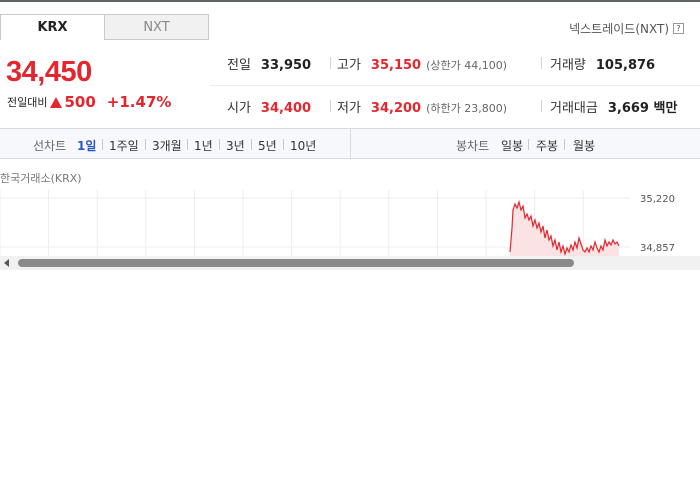 This screenshot has height=490, width=700. Describe the element at coordinates (139, 102) in the screenshot. I see `change-rate: +1.47%` at that location.